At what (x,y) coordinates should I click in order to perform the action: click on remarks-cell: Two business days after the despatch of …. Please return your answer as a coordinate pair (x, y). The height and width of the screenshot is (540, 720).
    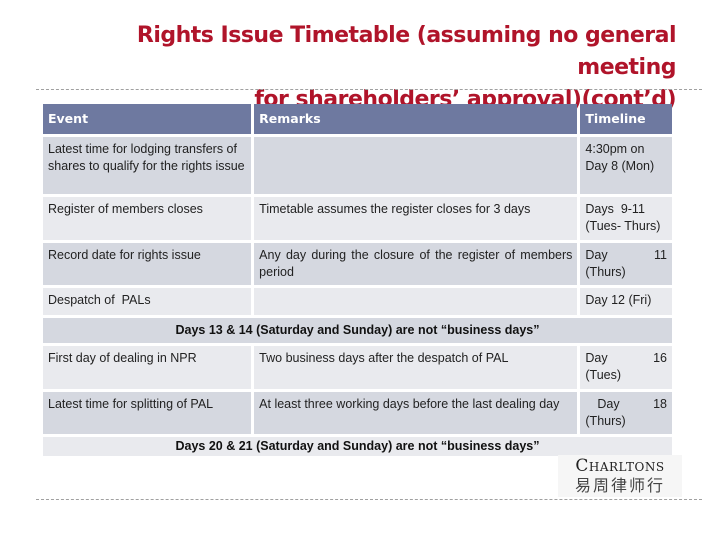
    Looking at the image, I should click on (416, 369).